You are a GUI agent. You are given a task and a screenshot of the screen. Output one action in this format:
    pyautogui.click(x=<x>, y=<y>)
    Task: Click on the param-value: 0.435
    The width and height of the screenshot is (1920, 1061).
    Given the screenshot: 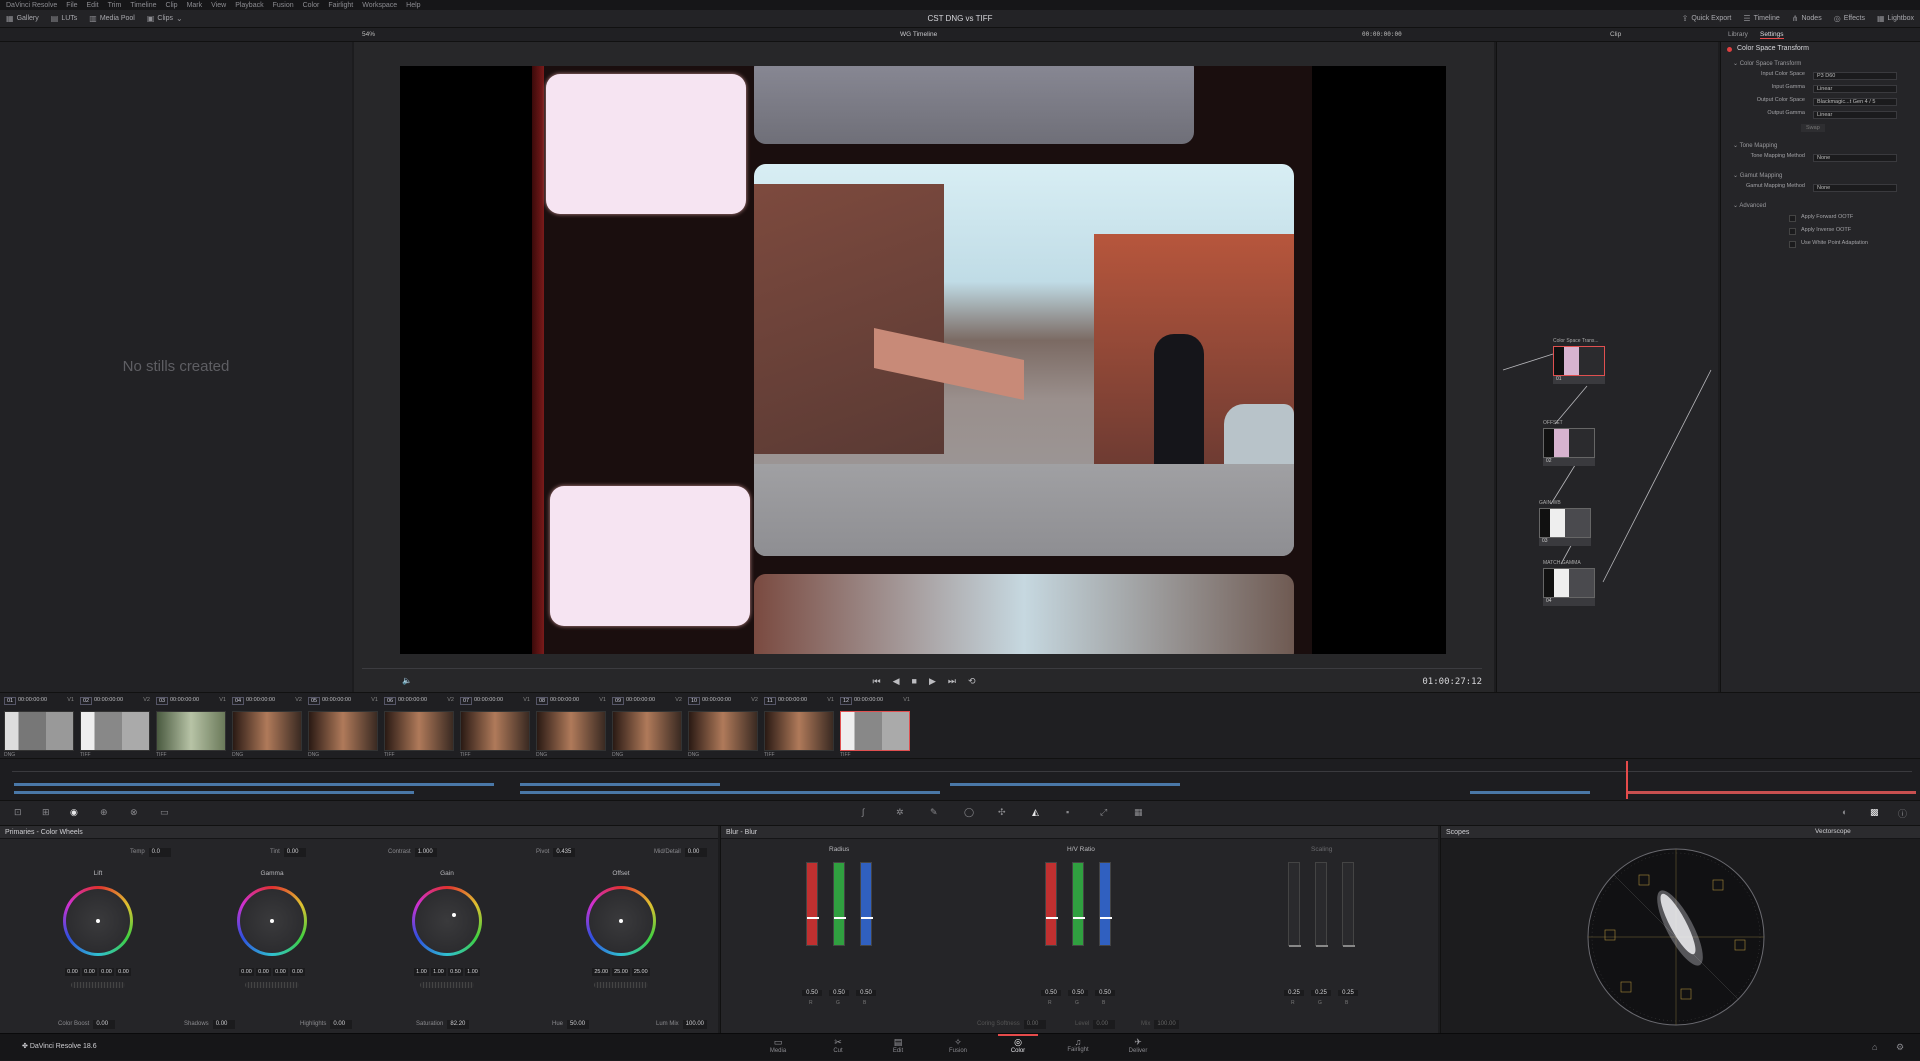 What is the action you would take?
    pyautogui.click(x=564, y=852)
    